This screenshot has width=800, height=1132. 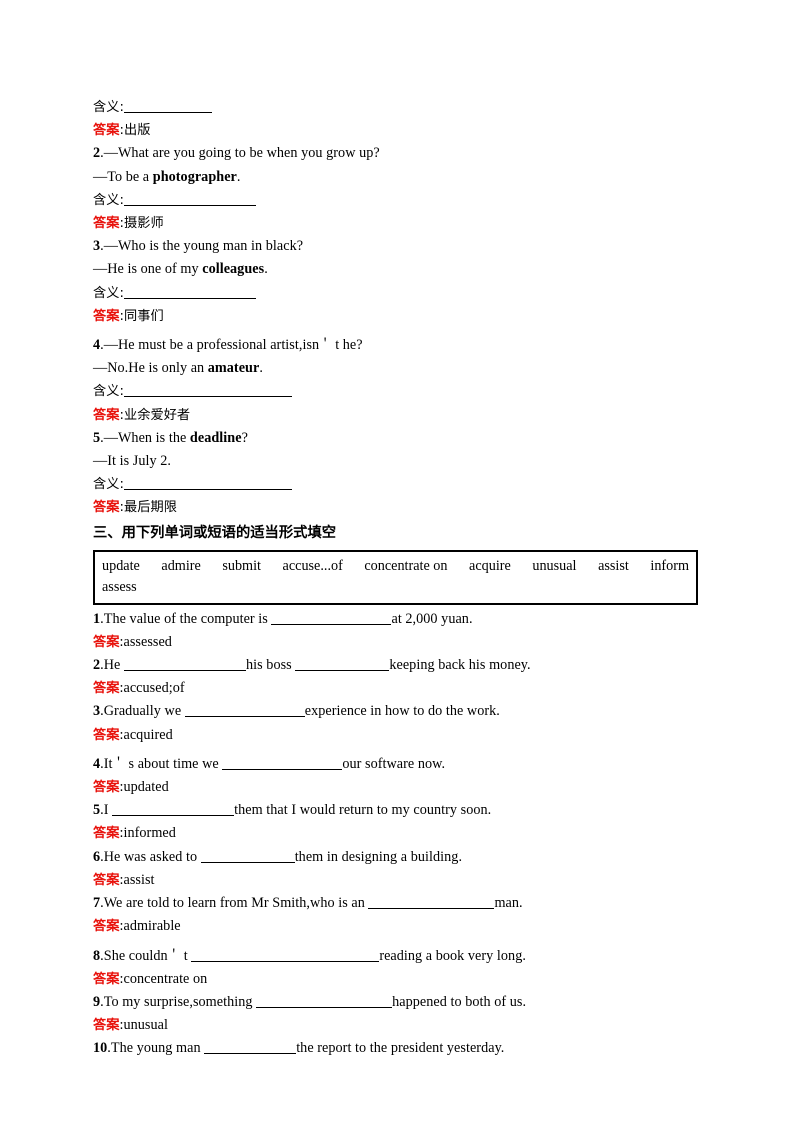 What do you see at coordinates (490, 566) in the screenshot?
I see `word-bank-item: acquire` at bounding box center [490, 566].